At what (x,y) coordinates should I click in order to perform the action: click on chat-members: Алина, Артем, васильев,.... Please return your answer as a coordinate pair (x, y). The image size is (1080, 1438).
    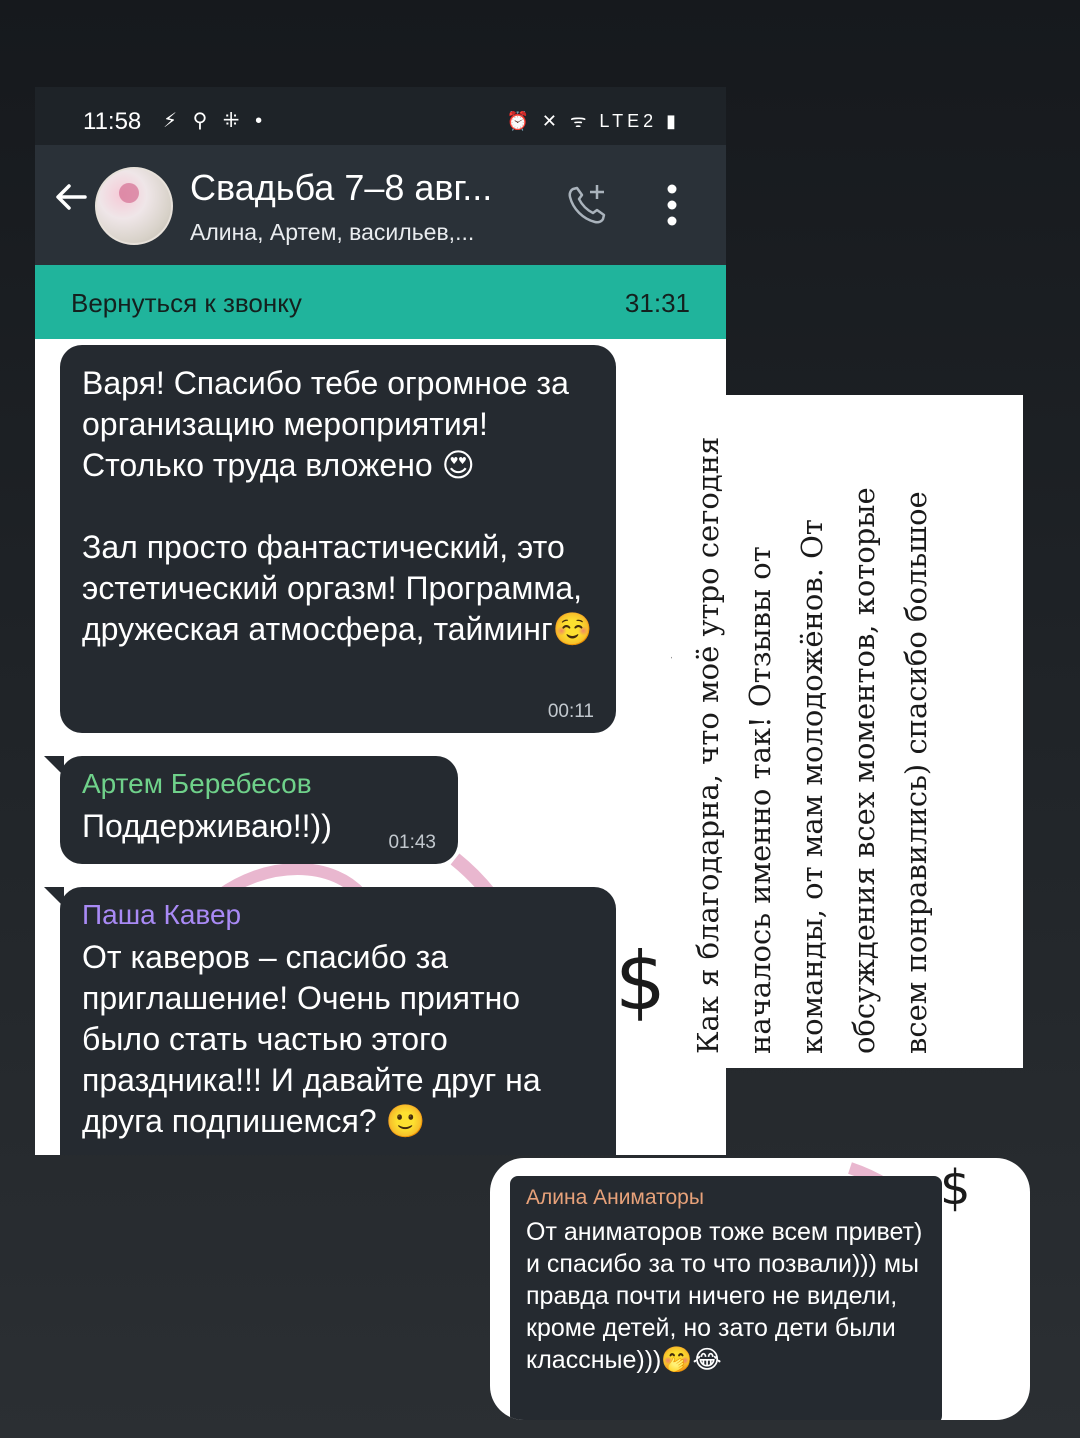
    Looking at the image, I should click on (332, 232).